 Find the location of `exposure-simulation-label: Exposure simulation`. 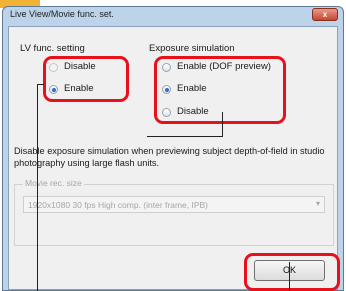

exposure-simulation-label: Exposure simulation is located at coordinates (192, 48).